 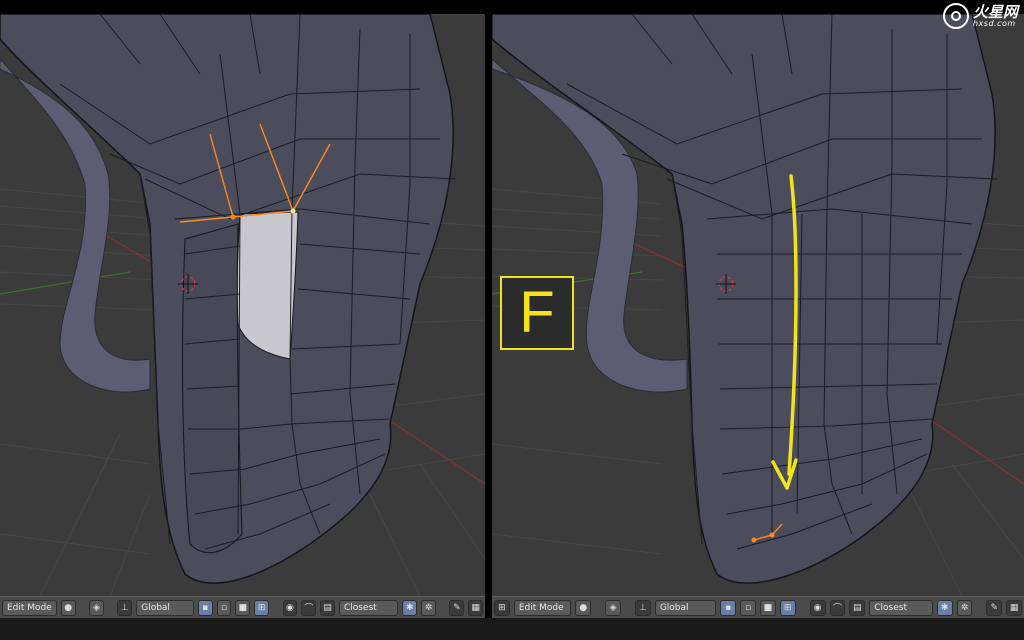 I want to click on site-logo: 火星网 hxsd.com, so click(x=980, y=16).